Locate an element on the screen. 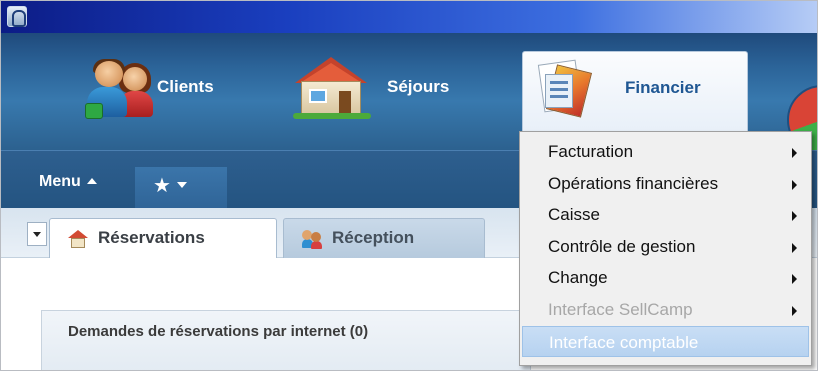 This screenshot has height=371, width=818. menu-item-label: Caisse is located at coordinates (574, 215).